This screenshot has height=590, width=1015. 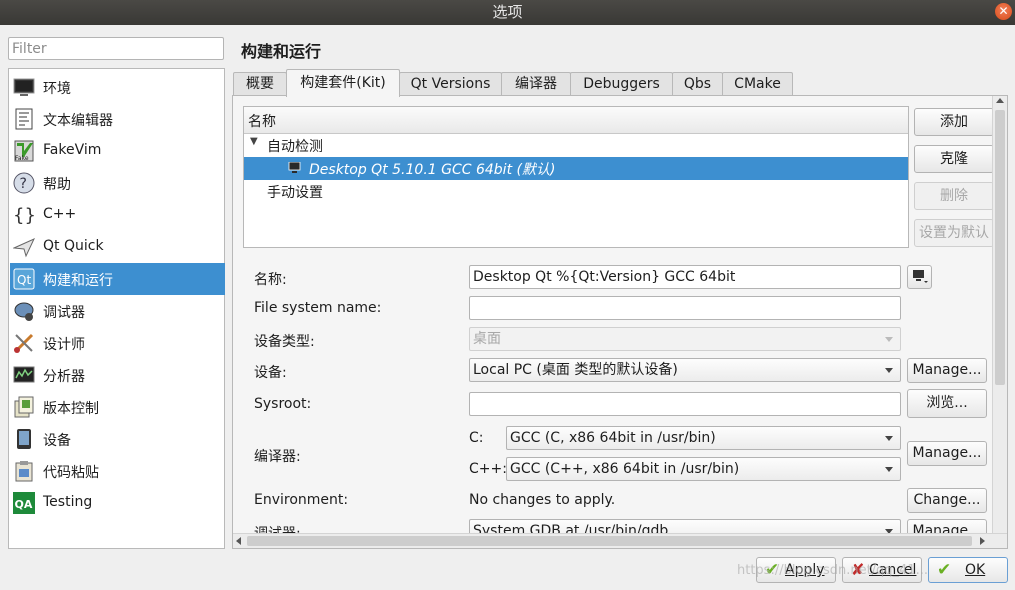 What do you see at coordinates (117, 119) in the screenshot?
I see `sidebar-item-text-editor: 文本编辑器` at bounding box center [117, 119].